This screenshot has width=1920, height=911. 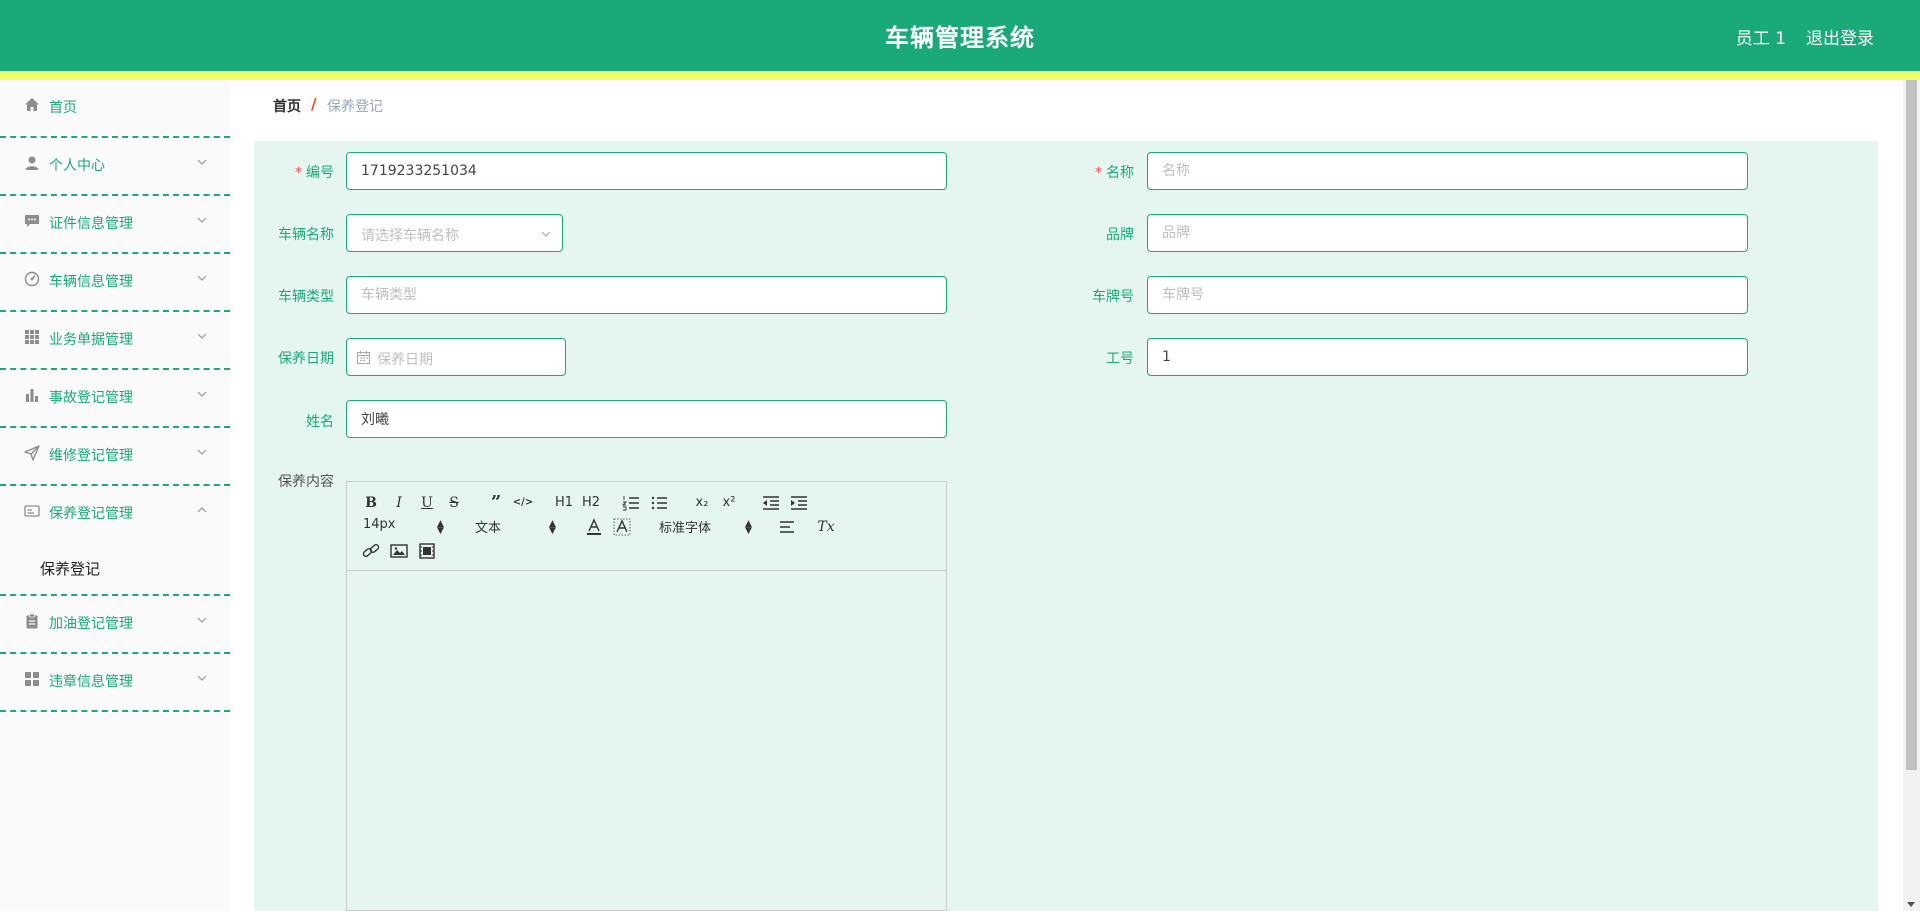 What do you see at coordinates (202, 510) in the screenshot?
I see `chevron-up-icon` at bounding box center [202, 510].